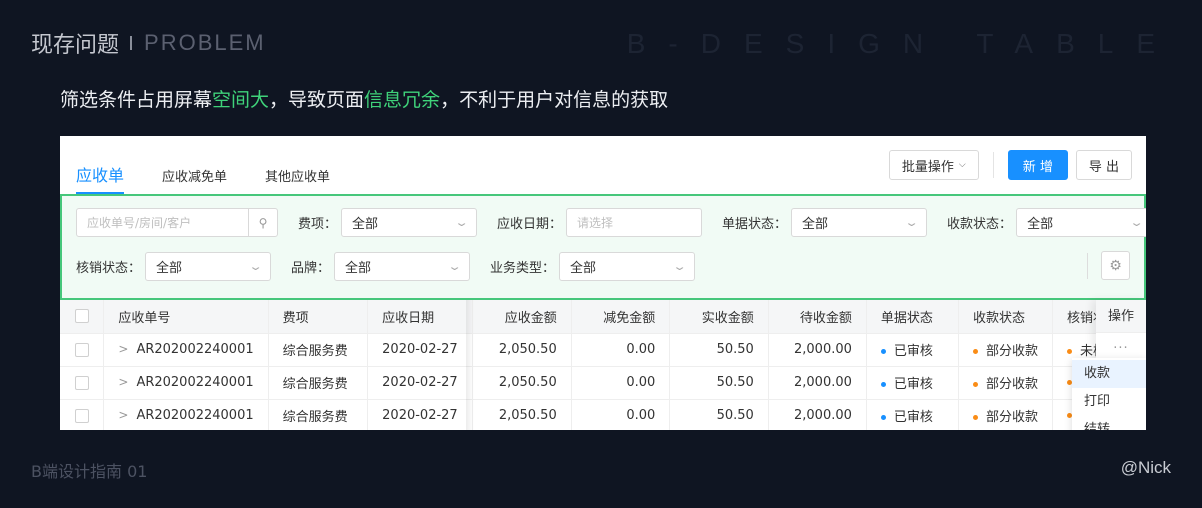 This screenshot has width=1202, height=508. I want to click on row-action-menu: 收款 打印 结转, so click(1109, 394).